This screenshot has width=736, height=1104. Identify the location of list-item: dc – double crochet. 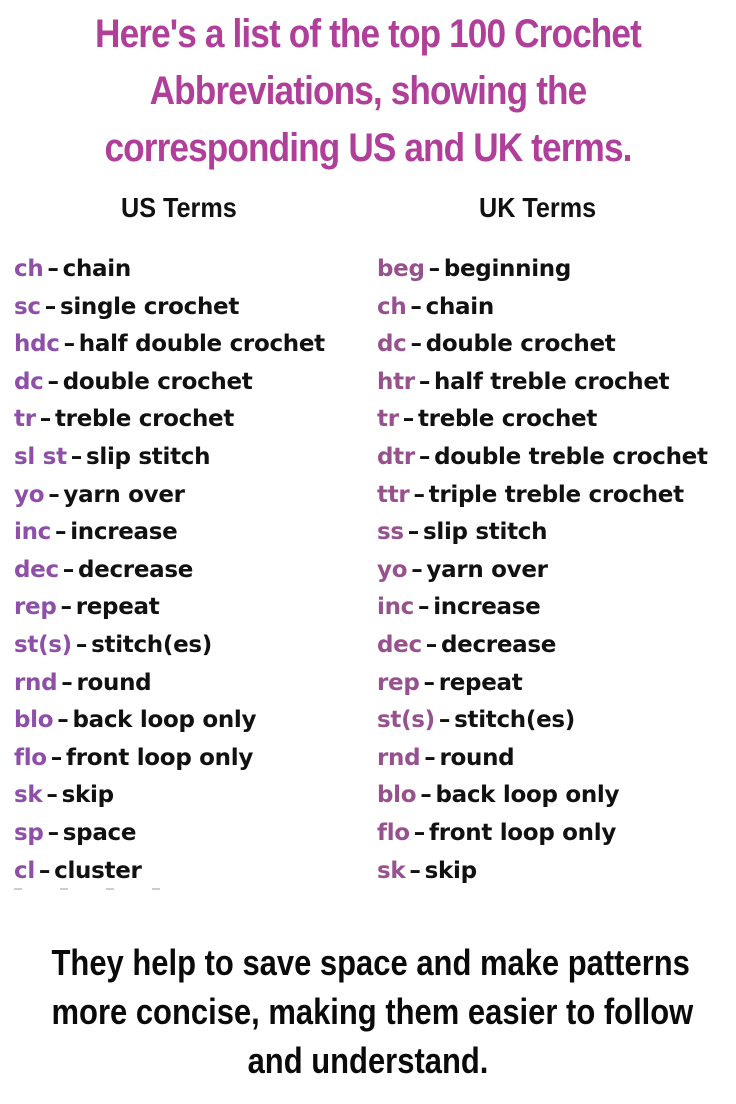
(169, 383).